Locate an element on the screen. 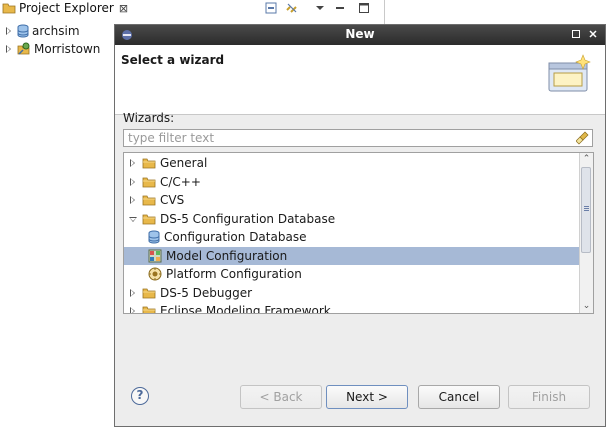 The height and width of the screenshot is (427, 606). database-icon is located at coordinates (154, 237).